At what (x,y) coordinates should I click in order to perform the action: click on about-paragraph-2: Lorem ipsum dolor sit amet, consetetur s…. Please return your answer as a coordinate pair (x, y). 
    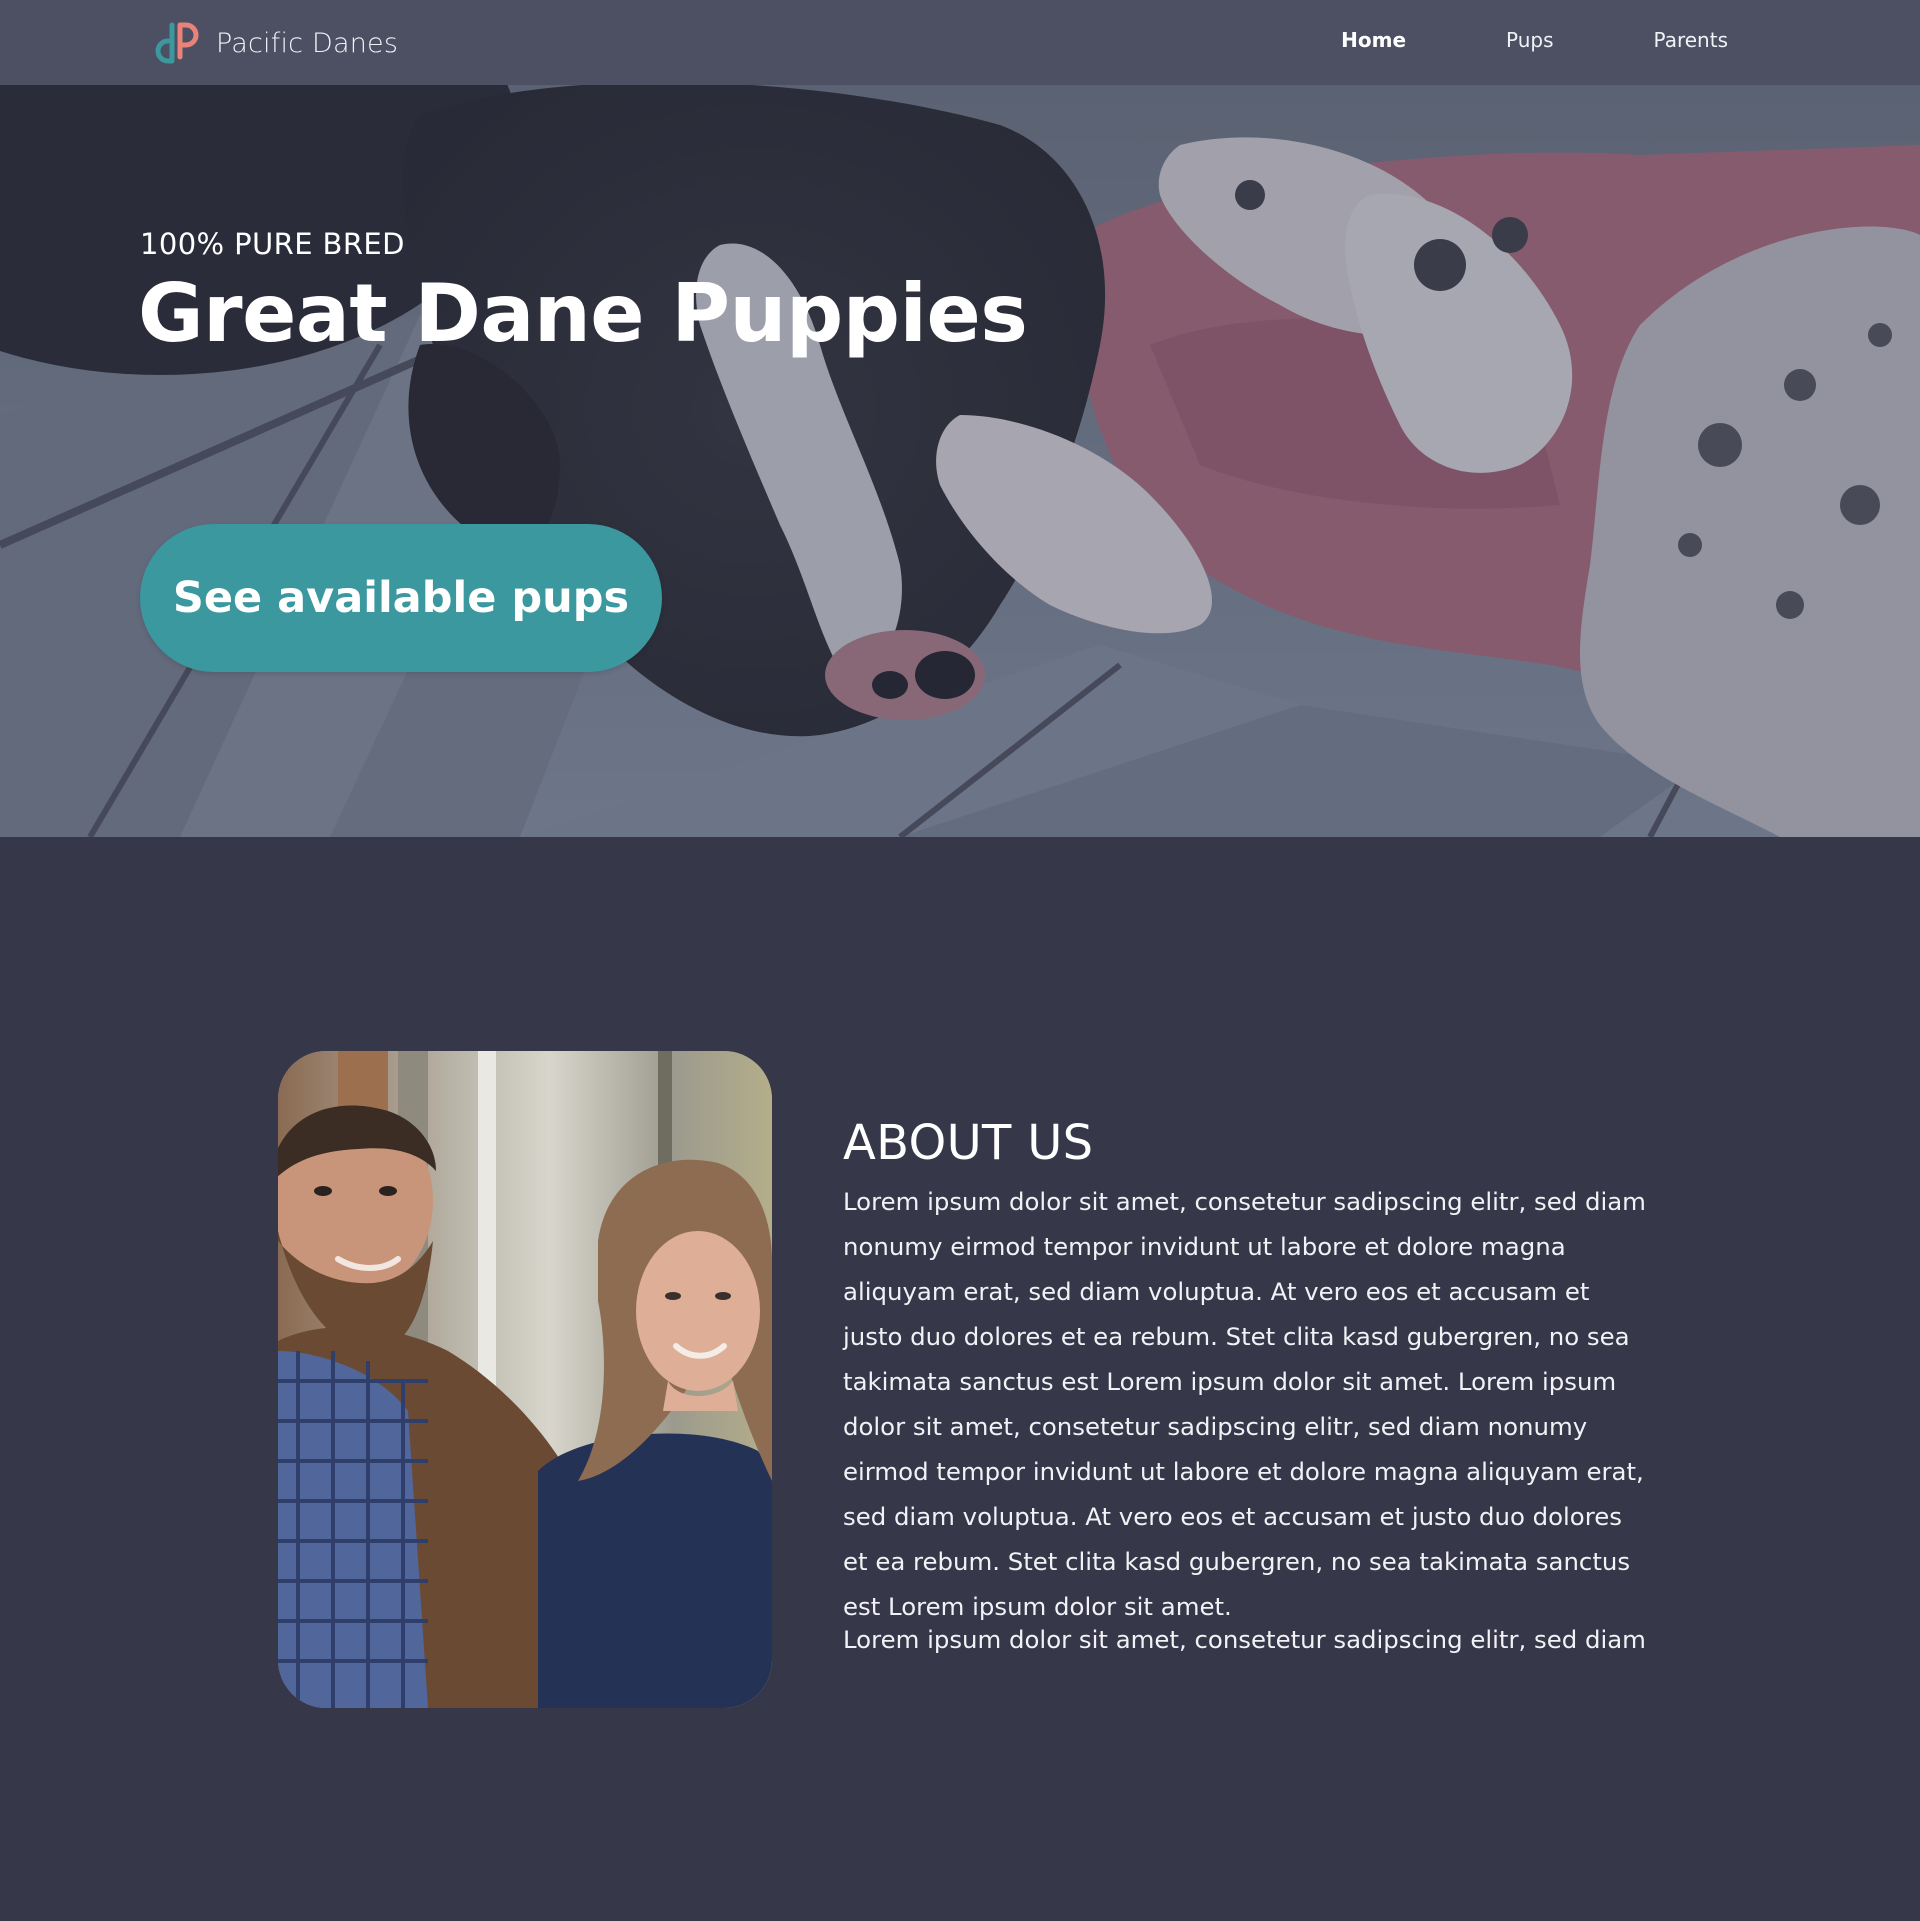
    Looking at the image, I should click on (1244, 1639).